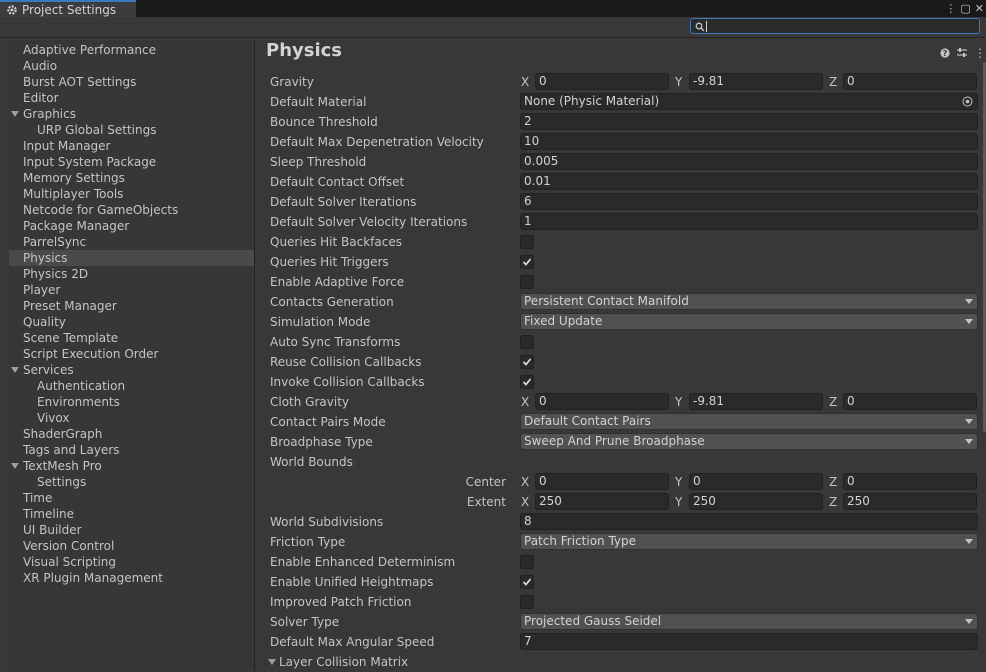 This screenshot has height=672, width=986. What do you see at coordinates (945, 53) in the screenshot?
I see `help-icon: ?` at bounding box center [945, 53].